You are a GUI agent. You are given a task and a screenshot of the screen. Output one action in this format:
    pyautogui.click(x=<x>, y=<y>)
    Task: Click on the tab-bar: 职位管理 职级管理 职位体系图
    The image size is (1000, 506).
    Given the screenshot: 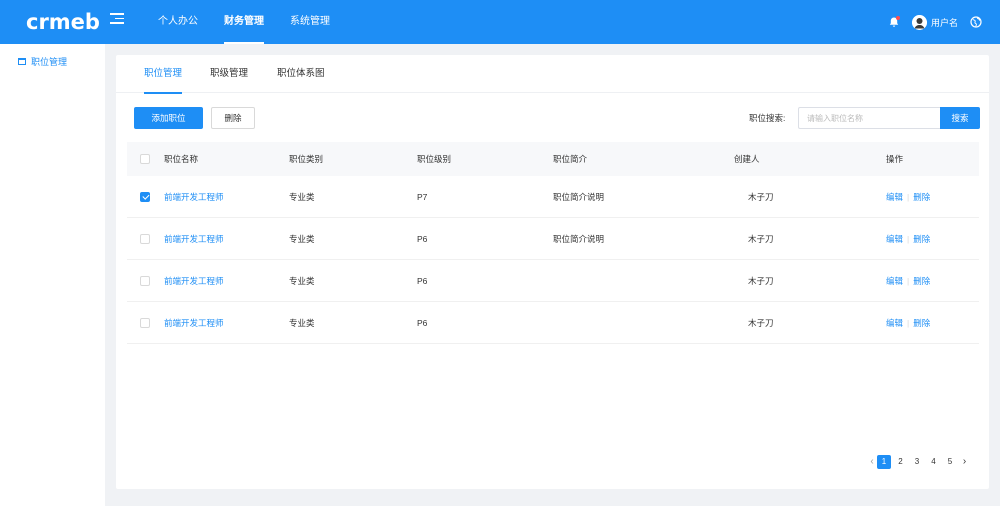 What is the action you would take?
    pyautogui.click(x=552, y=74)
    